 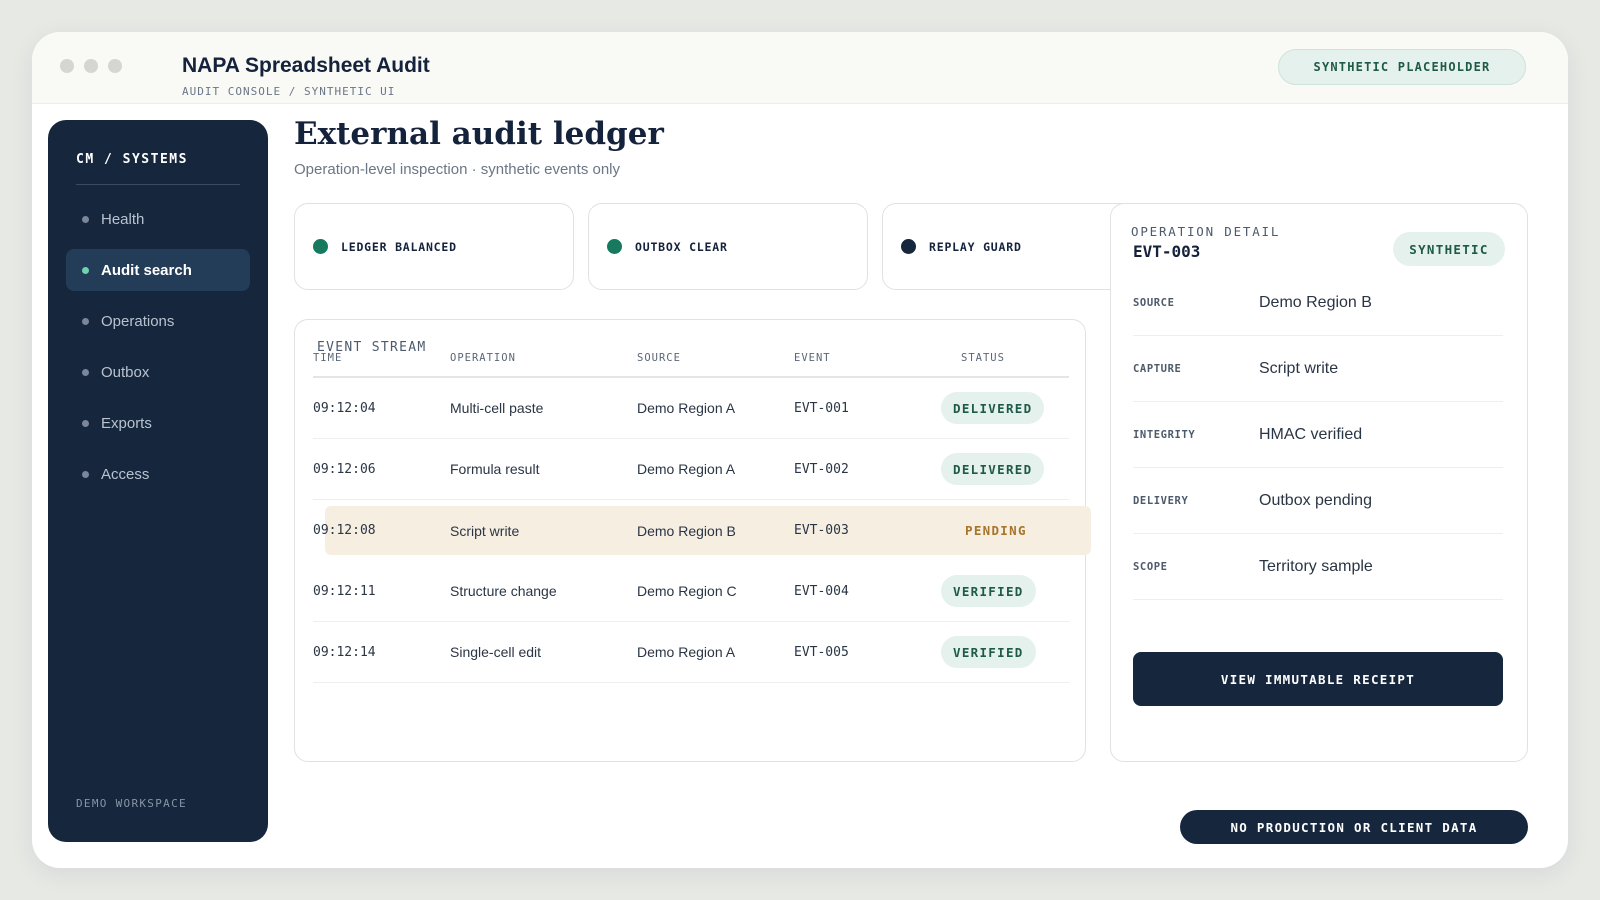 What do you see at coordinates (983, 358) in the screenshot?
I see `column-header-status: STATUS` at bounding box center [983, 358].